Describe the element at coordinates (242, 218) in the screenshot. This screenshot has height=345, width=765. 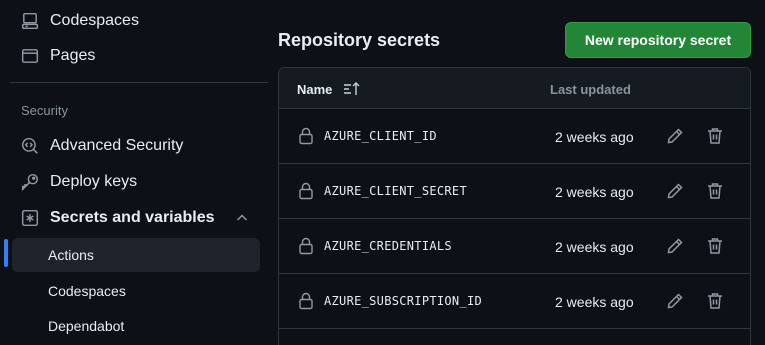
I see `chevron-up-icon` at that location.